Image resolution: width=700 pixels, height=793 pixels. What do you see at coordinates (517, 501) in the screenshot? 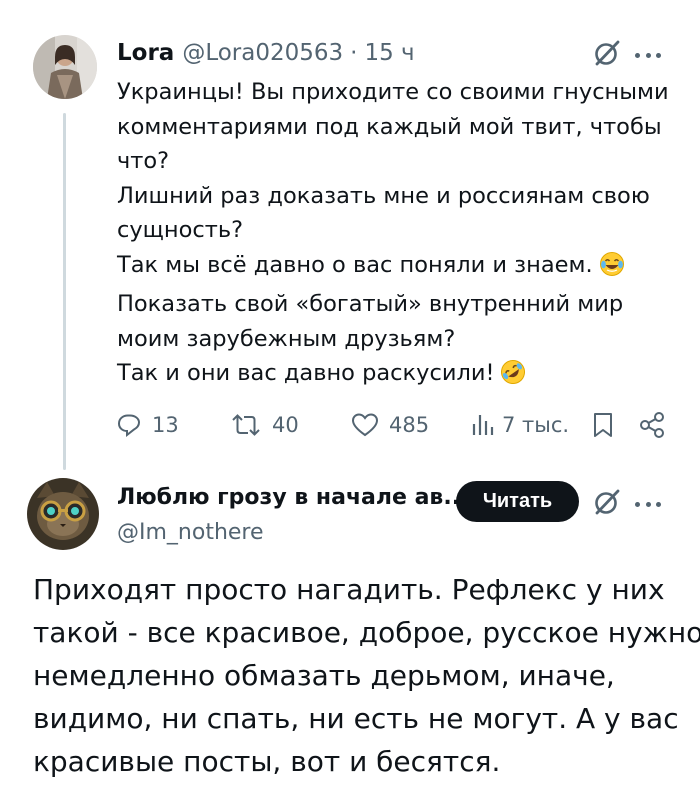
I see `follow-button: Читать` at bounding box center [517, 501].